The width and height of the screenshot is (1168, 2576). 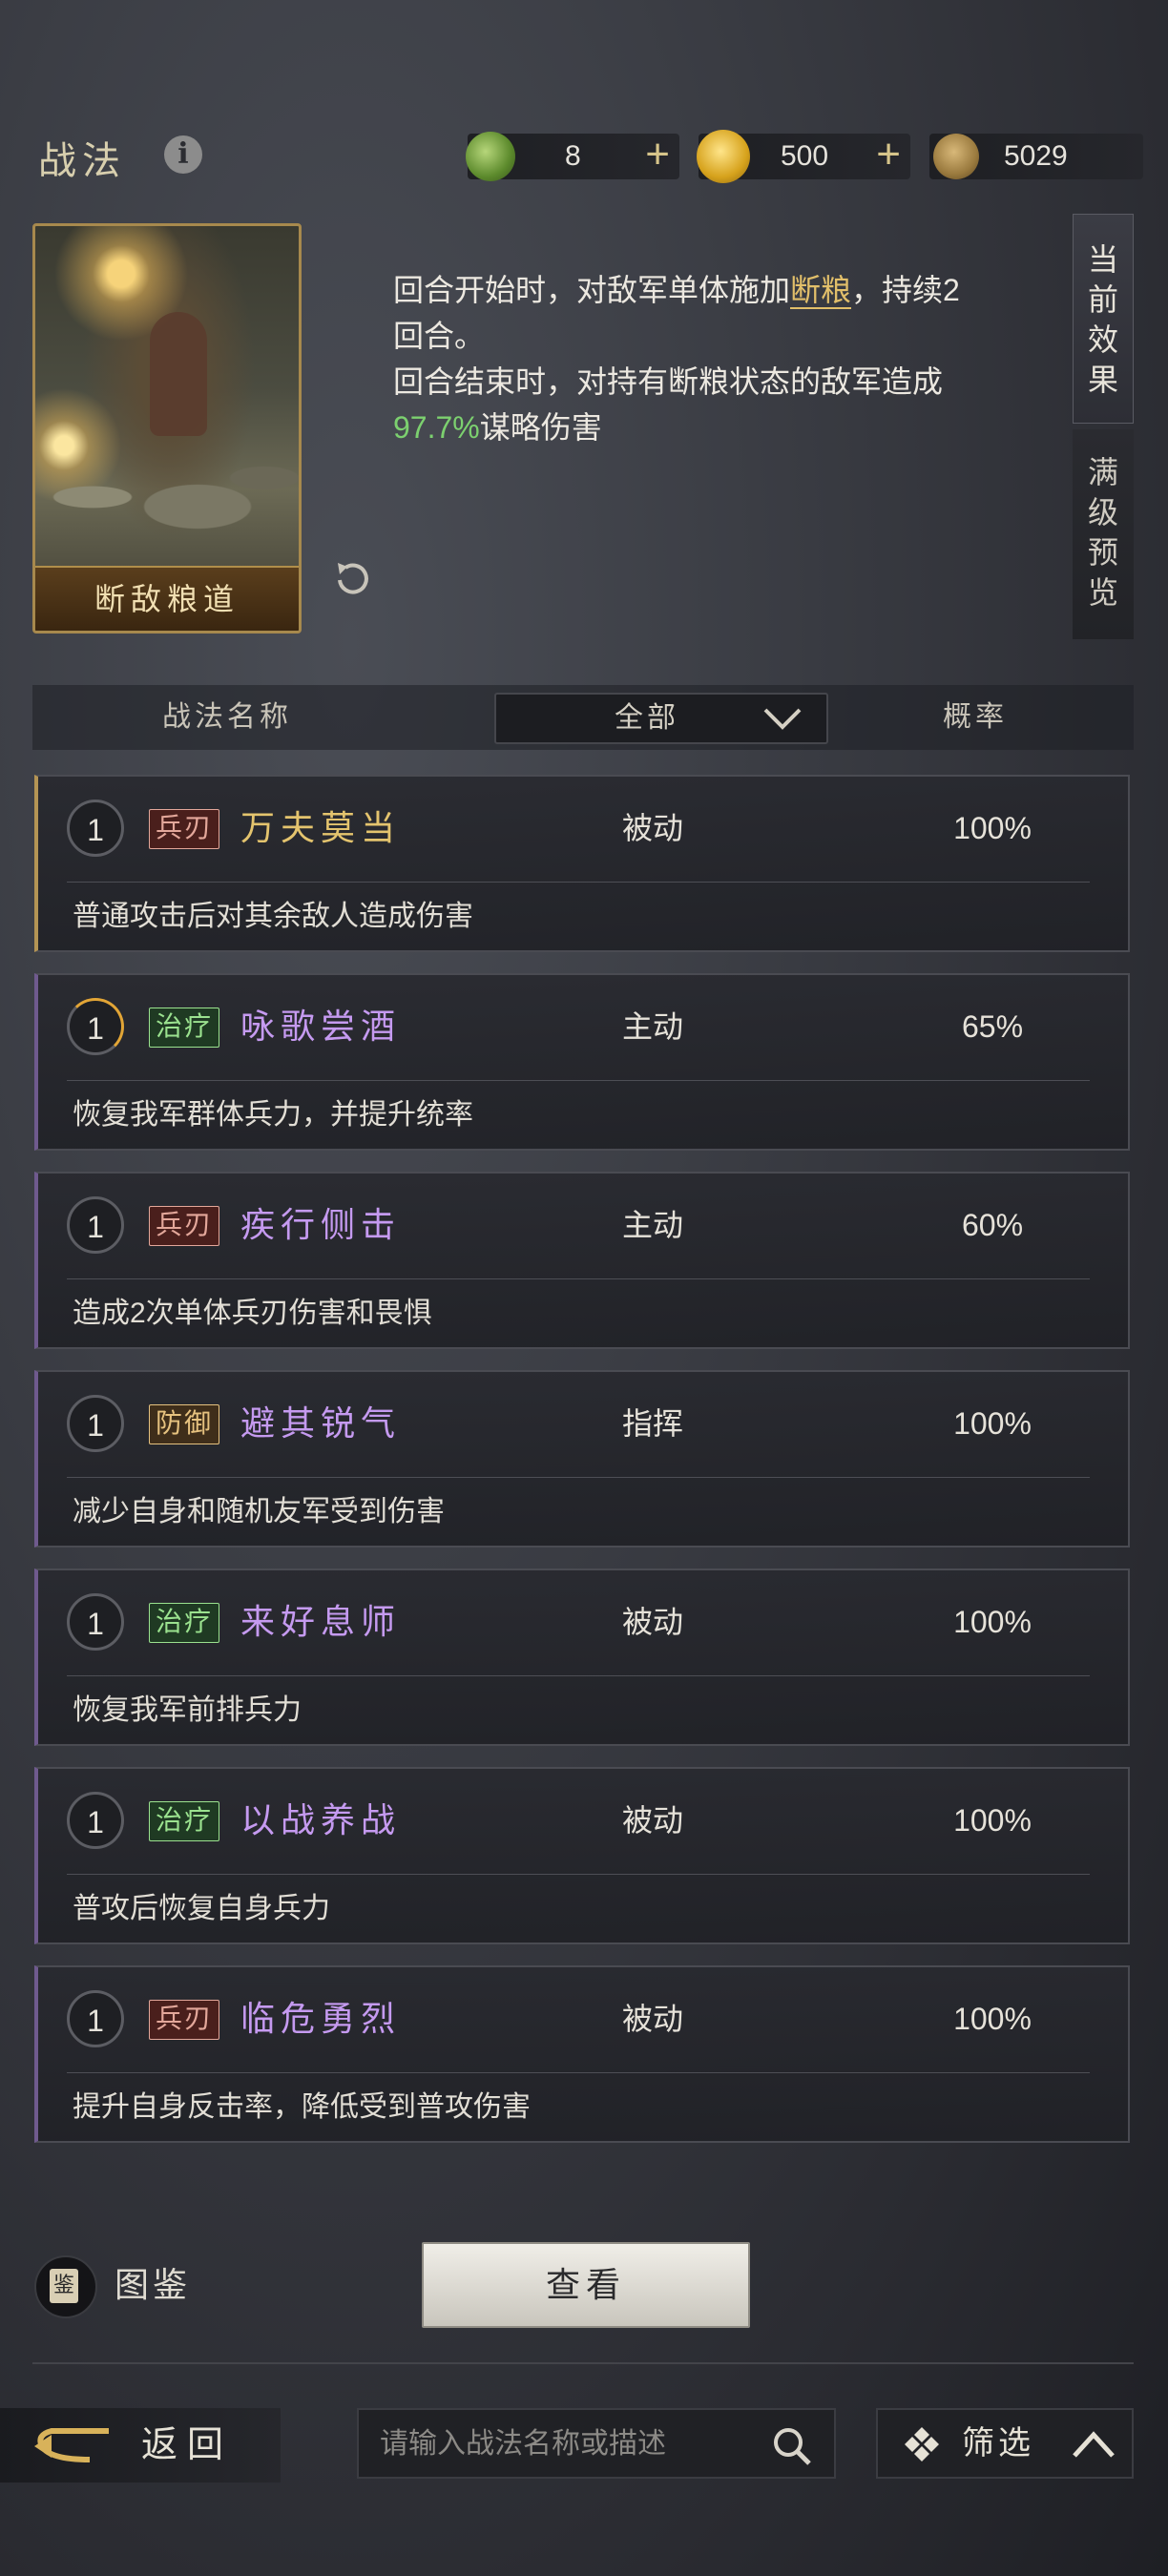 I want to click on skill-desc: 普通攻击后对其余敌人造成伤害, so click(x=273, y=916).